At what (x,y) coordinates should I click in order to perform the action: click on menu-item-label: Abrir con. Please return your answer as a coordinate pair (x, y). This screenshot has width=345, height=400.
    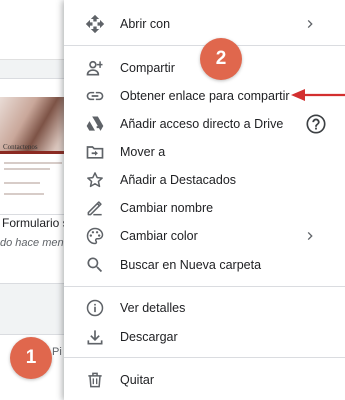
    Looking at the image, I should click on (145, 24).